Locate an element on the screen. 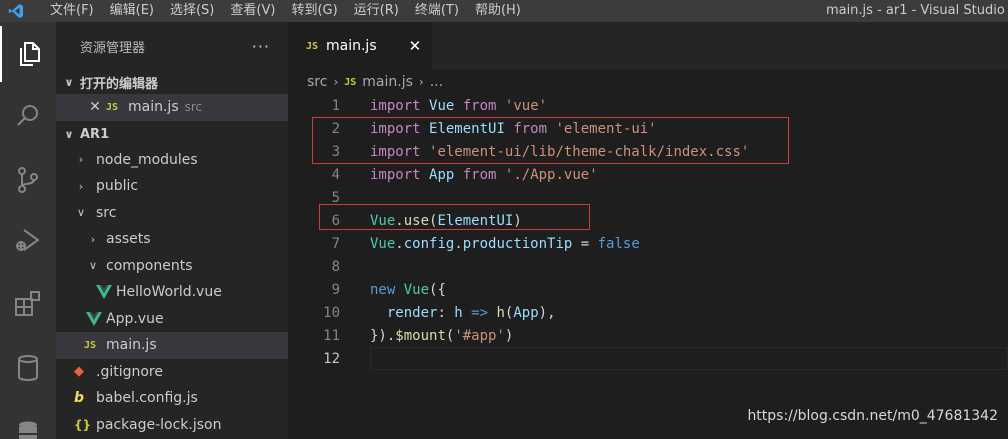 The height and width of the screenshot is (439, 1008). tree-item-src: ∨ src is located at coordinates (172, 213).